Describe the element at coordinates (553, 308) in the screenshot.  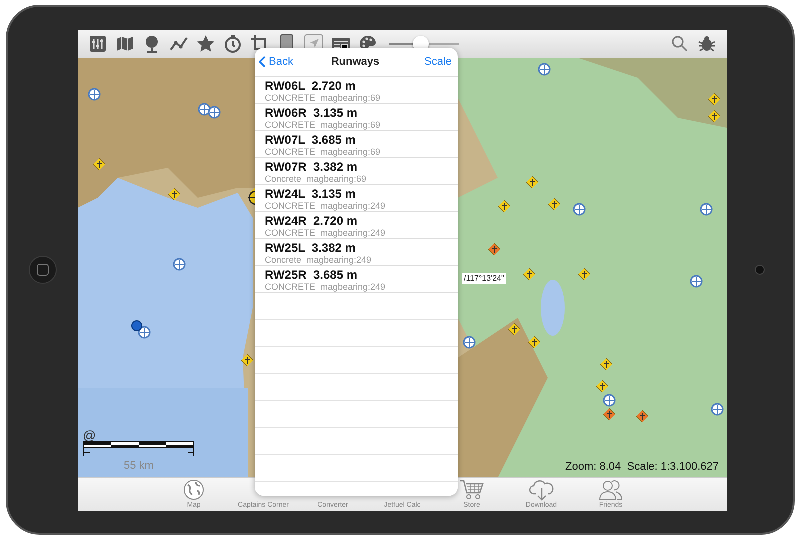
I see `lake-shape` at that location.